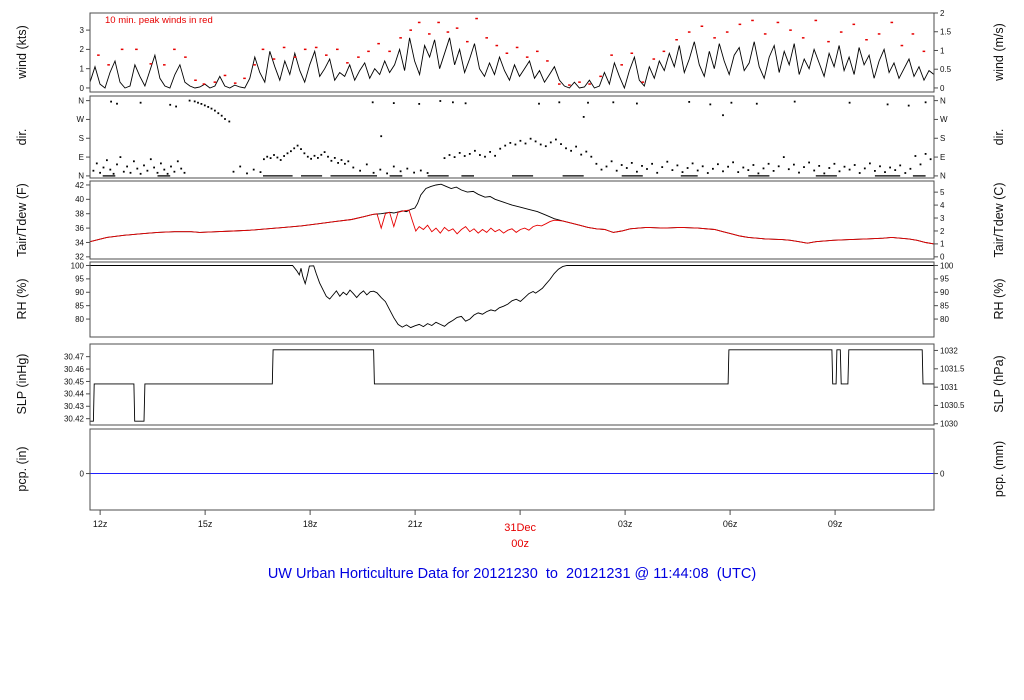 This screenshot has width=1024, height=700. I want to click on ytick-right-label: 1, so click(942, 244).